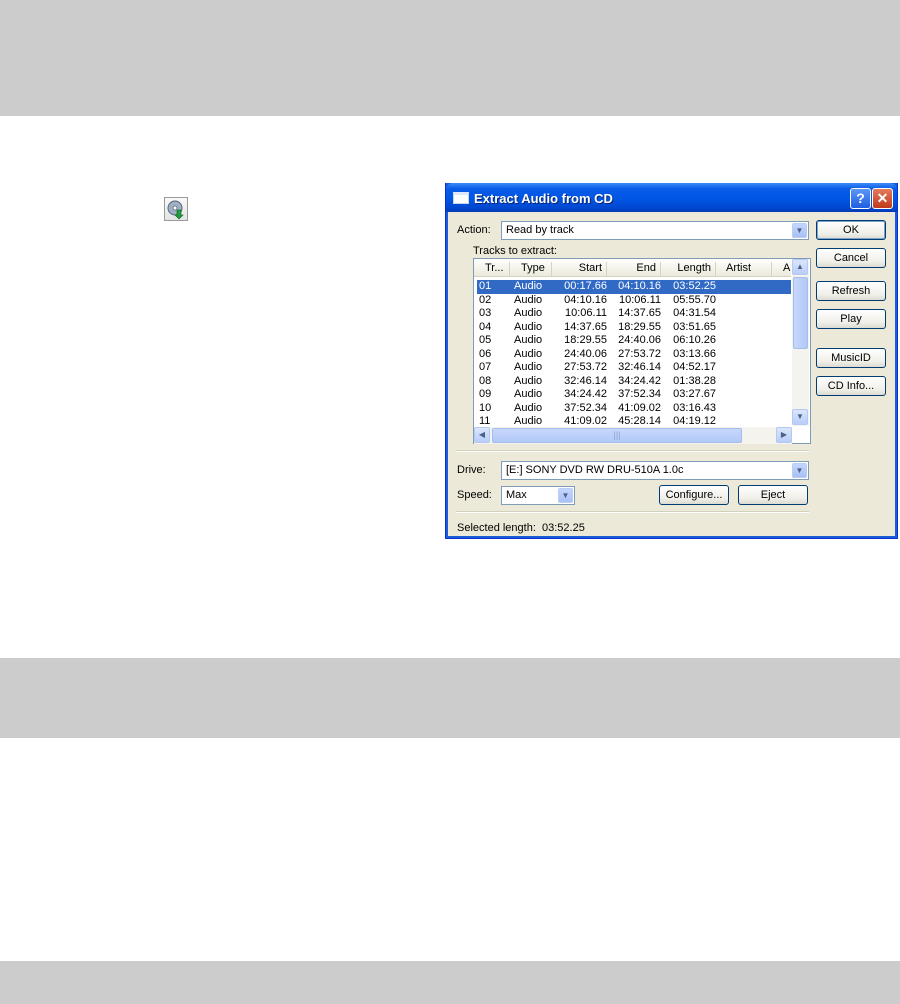  What do you see at coordinates (496, 528) in the screenshot?
I see `selected-length-label: Selected length:` at bounding box center [496, 528].